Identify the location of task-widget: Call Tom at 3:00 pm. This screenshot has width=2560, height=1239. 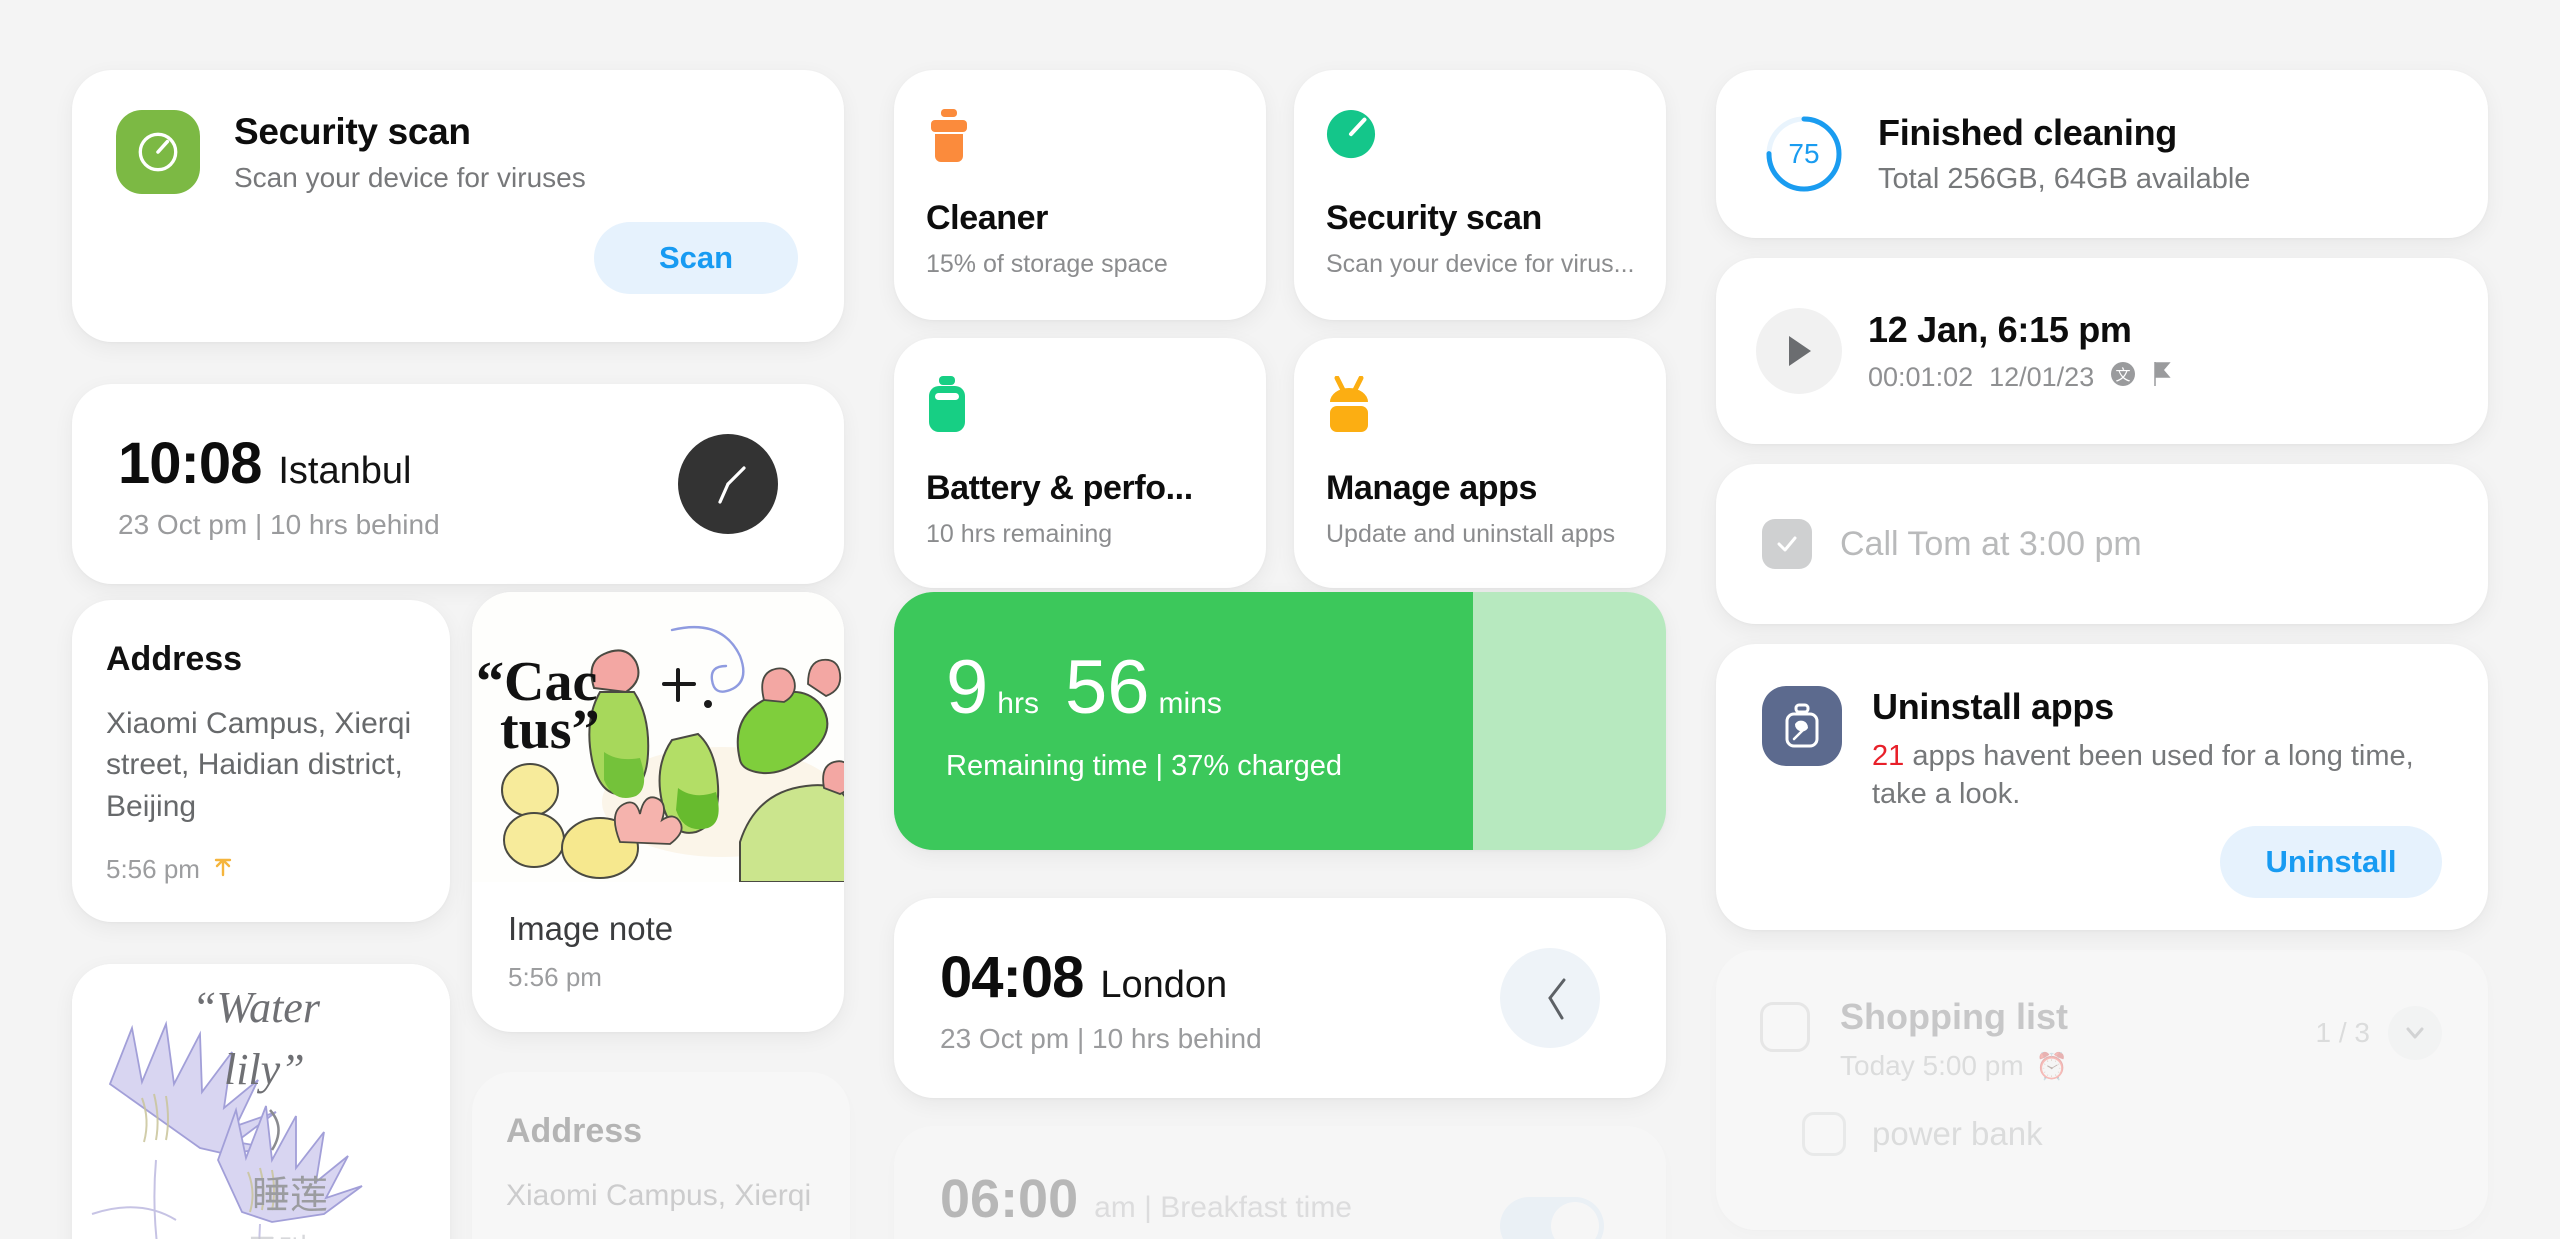
(2102, 544).